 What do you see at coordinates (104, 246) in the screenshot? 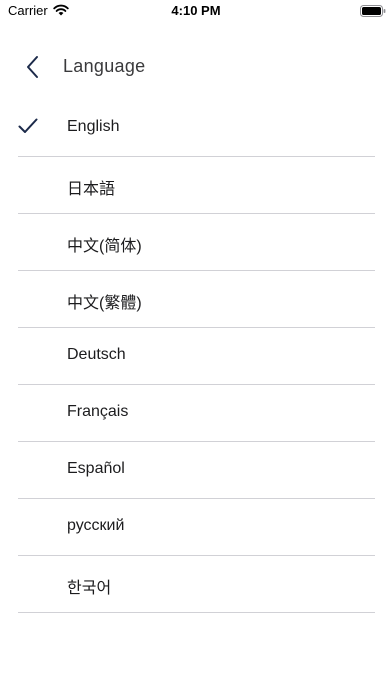
I see `language-label: 中文(简体)` at bounding box center [104, 246].